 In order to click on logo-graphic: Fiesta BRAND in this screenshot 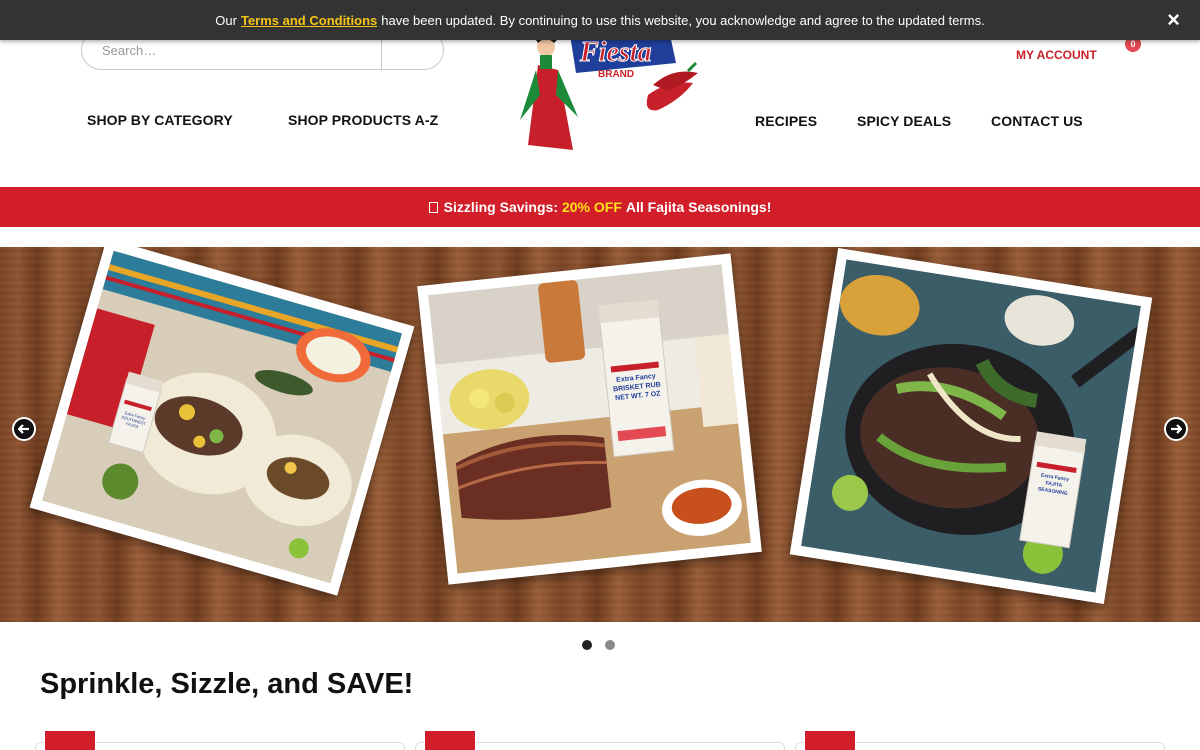, I will do `click(609, 87)`.